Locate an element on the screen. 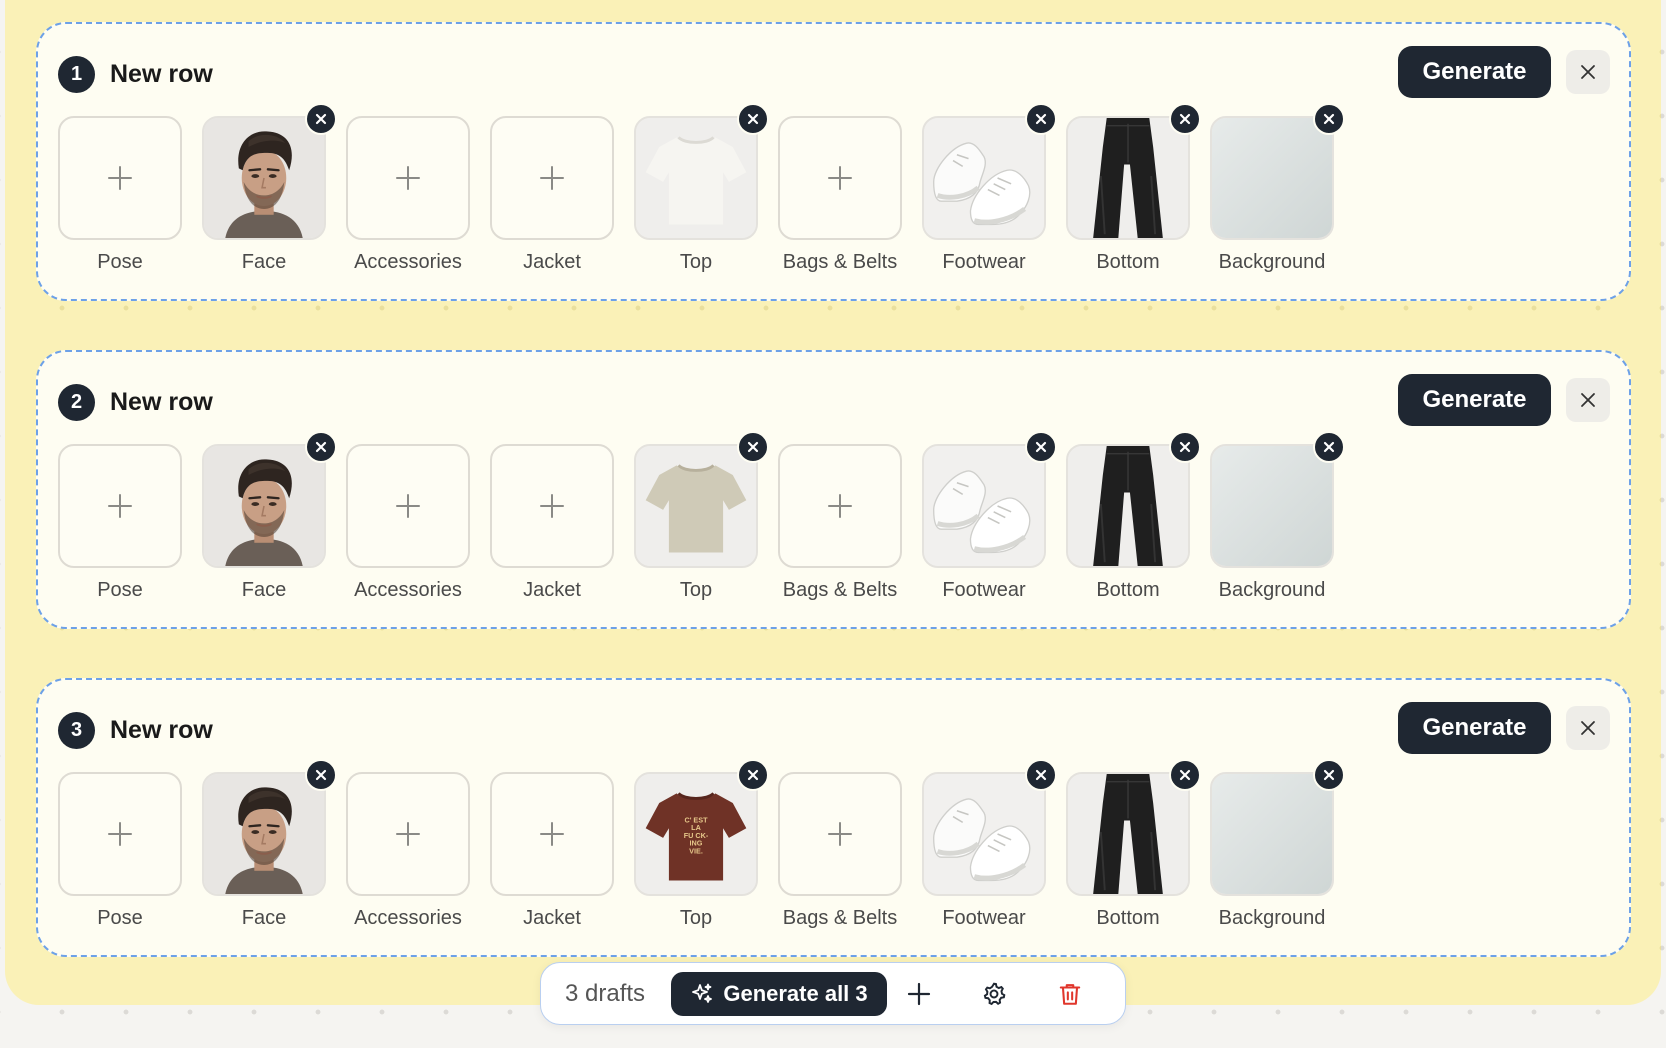 The width and height of the screenshot is (1666, 1048). drafts-count: 3 drafts is located at coordinates (605, 993).